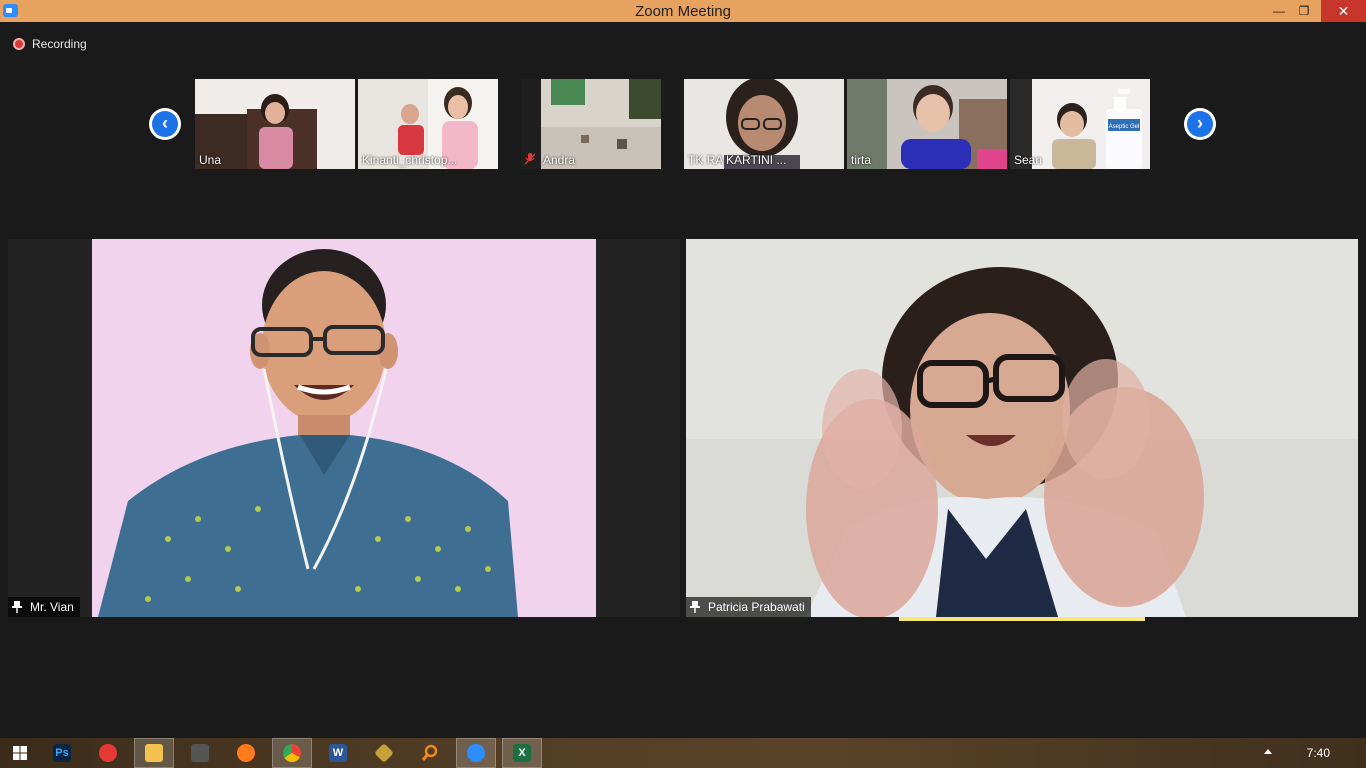 The height and width of the screenshot is (768, 1366). I want to click on windows-taskbar: Ps W X 7:40, so click(683, 753).